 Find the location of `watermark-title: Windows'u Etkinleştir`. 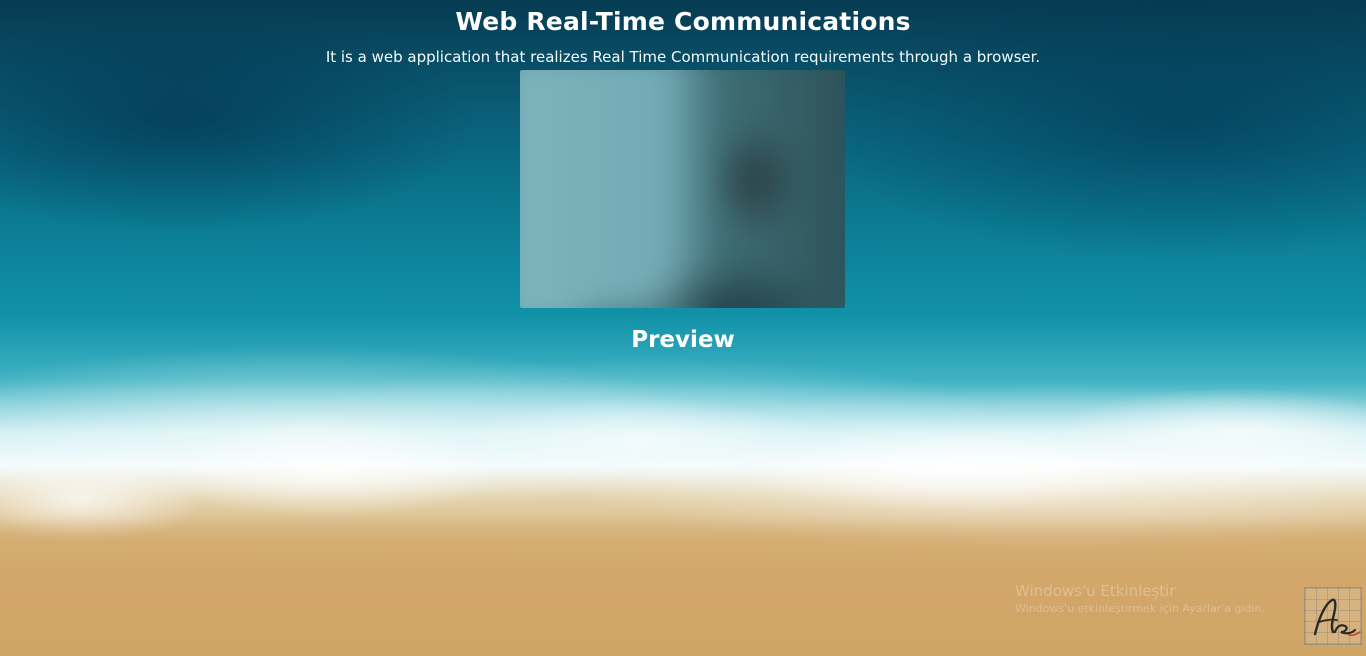

watermark-title: Windows'u Etkinleştir is located at coordinates (1095, 591).